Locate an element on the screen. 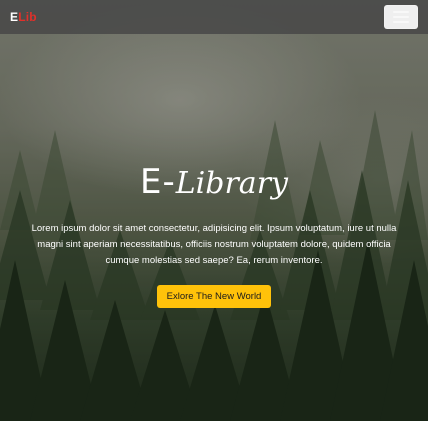  hamburger-menu-icon is located at coordinates (401, 12).